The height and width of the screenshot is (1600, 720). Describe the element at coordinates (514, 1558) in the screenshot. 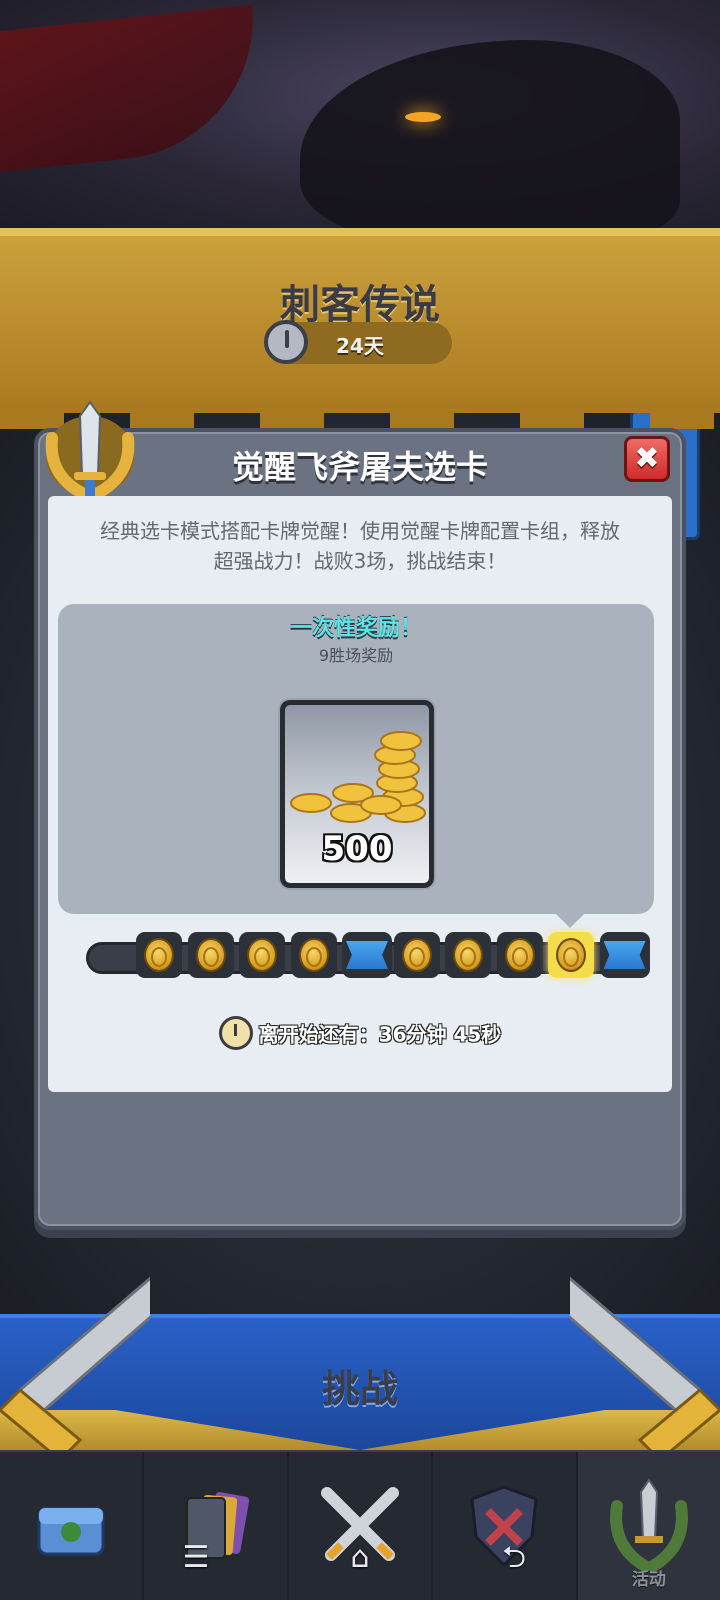

I see `back-icon: ⮌` at that location.